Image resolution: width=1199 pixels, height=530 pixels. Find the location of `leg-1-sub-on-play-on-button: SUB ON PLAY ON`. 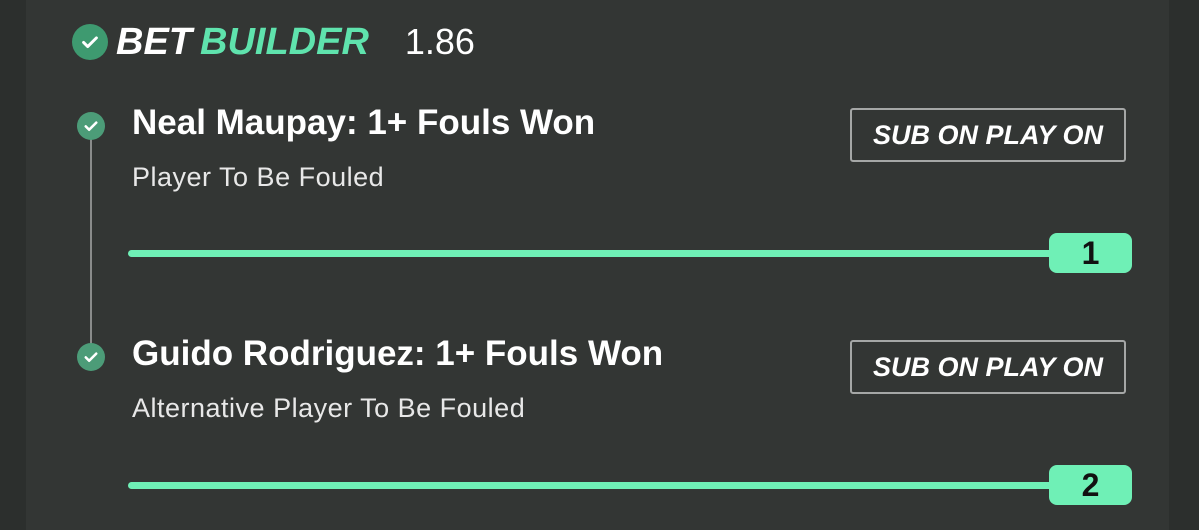

leg-1-sub-on-play-on-button: SUB ON PLAY ON is located at coordinates (988, 135).